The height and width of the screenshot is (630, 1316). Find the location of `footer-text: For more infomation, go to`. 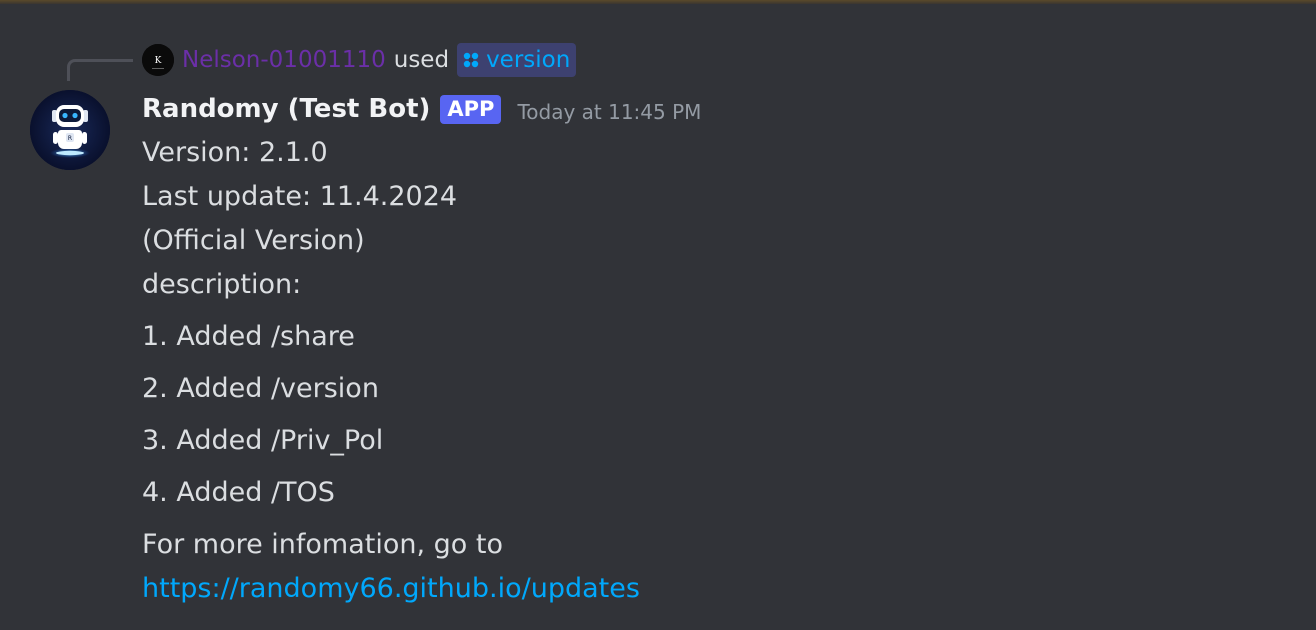

footer-text: For more infomation, go to is located at coordinates (323, 544).